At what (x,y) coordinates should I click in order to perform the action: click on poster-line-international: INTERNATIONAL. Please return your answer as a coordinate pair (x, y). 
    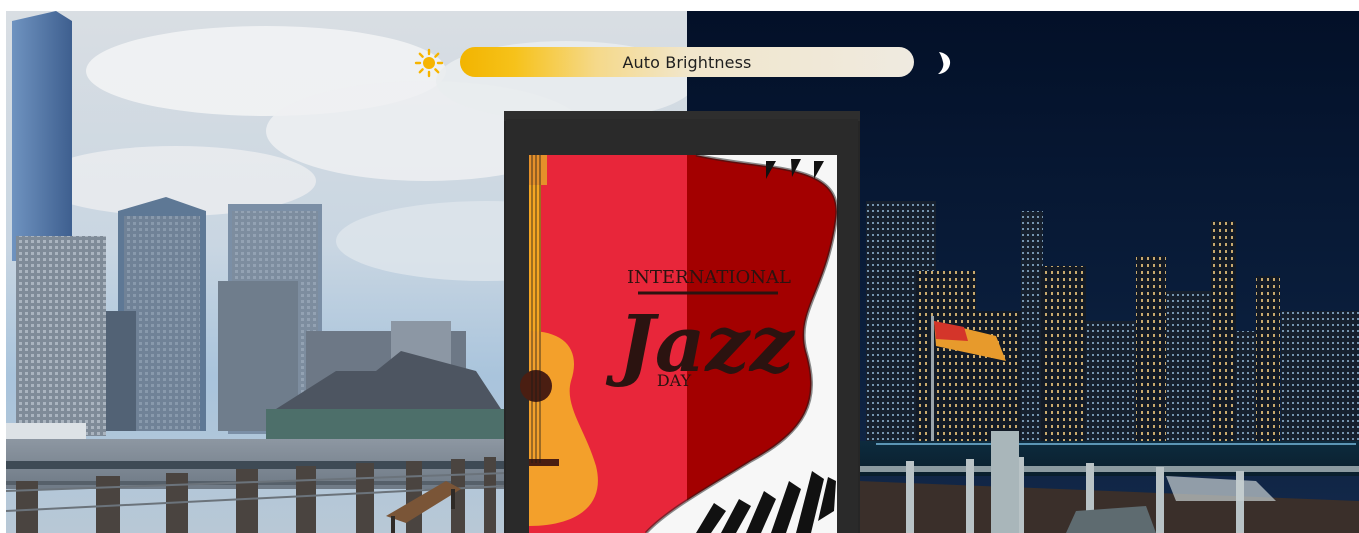
    Looking at the image, I should click on (709, 277).